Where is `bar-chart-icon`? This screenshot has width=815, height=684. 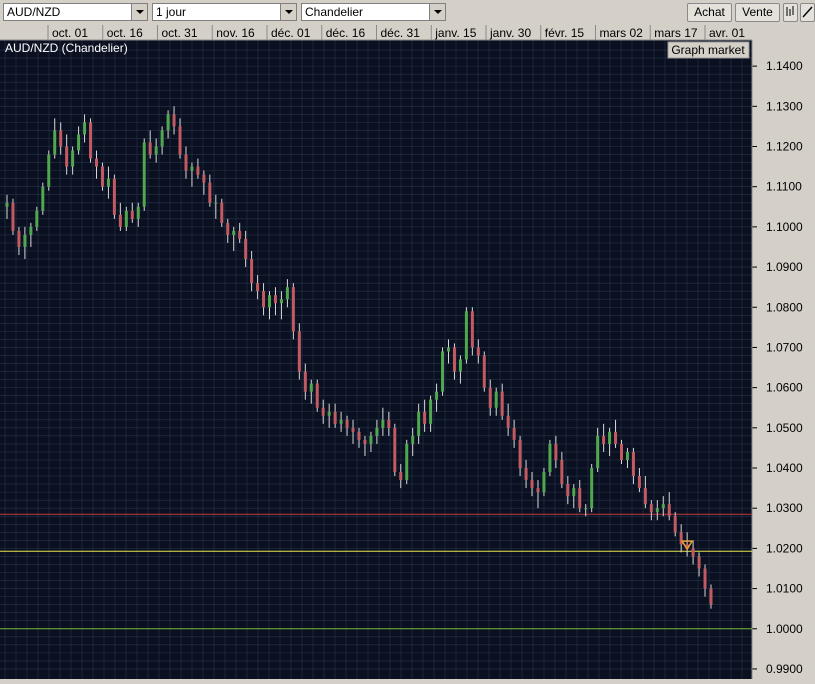 bar-chart-icon is located at coordinates (790, 12).